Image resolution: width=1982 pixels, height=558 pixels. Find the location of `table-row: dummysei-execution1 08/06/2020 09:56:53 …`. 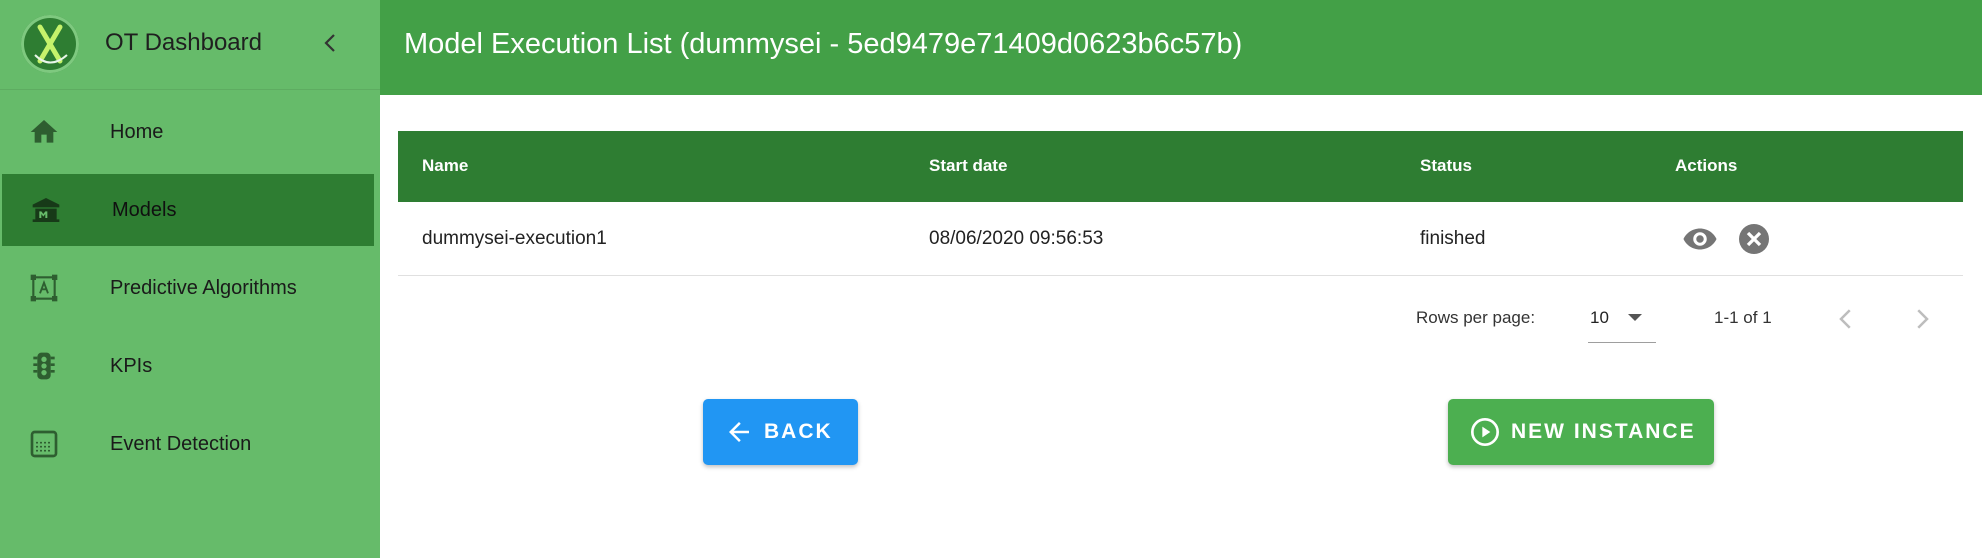

table-row: dummysei-execution1 08/06/2020 09:56:53 … is located at coordinates (1180, 239).